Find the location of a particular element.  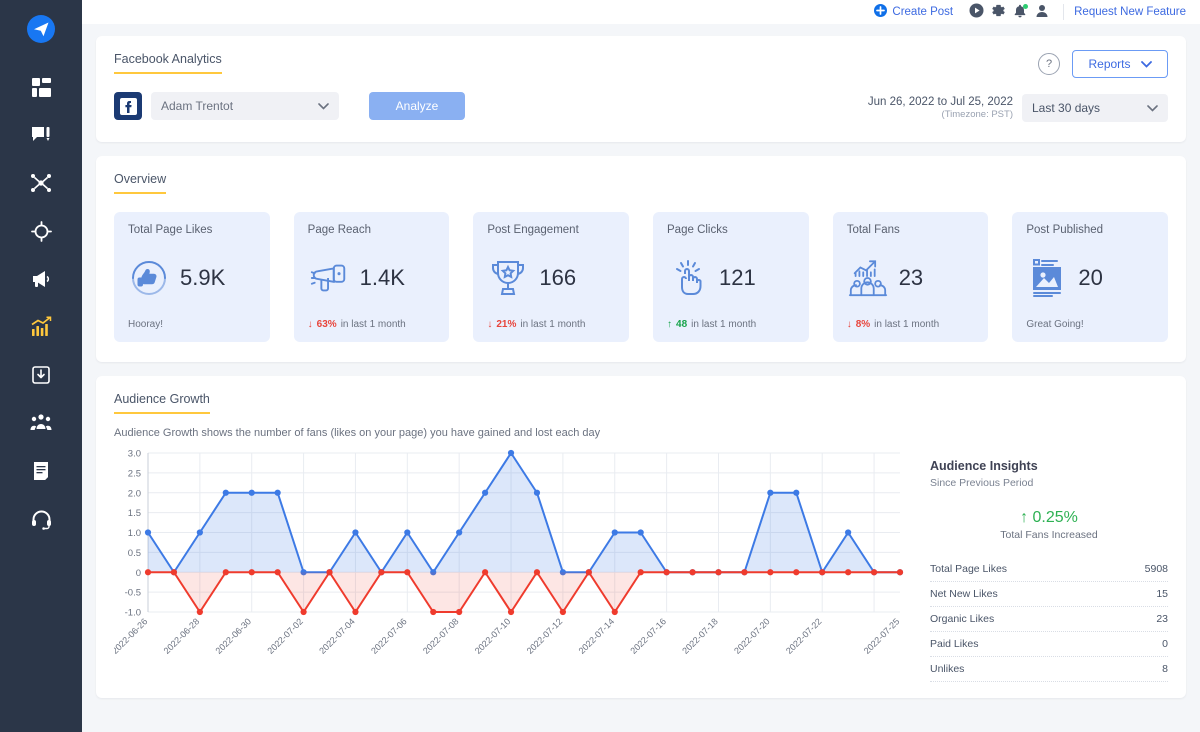

svg-text: 2022-07-02 is located at coordinates (285, 636).